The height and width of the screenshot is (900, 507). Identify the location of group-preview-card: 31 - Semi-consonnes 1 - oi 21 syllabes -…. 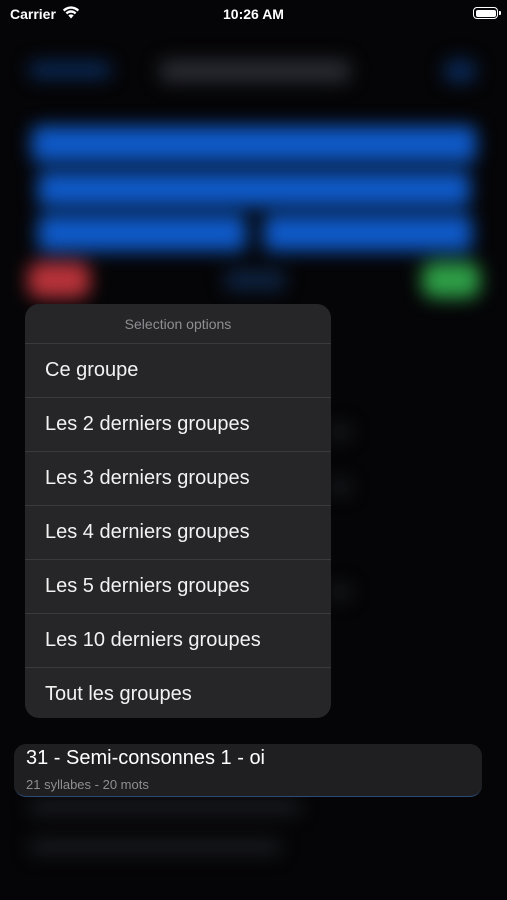
(248, 770).